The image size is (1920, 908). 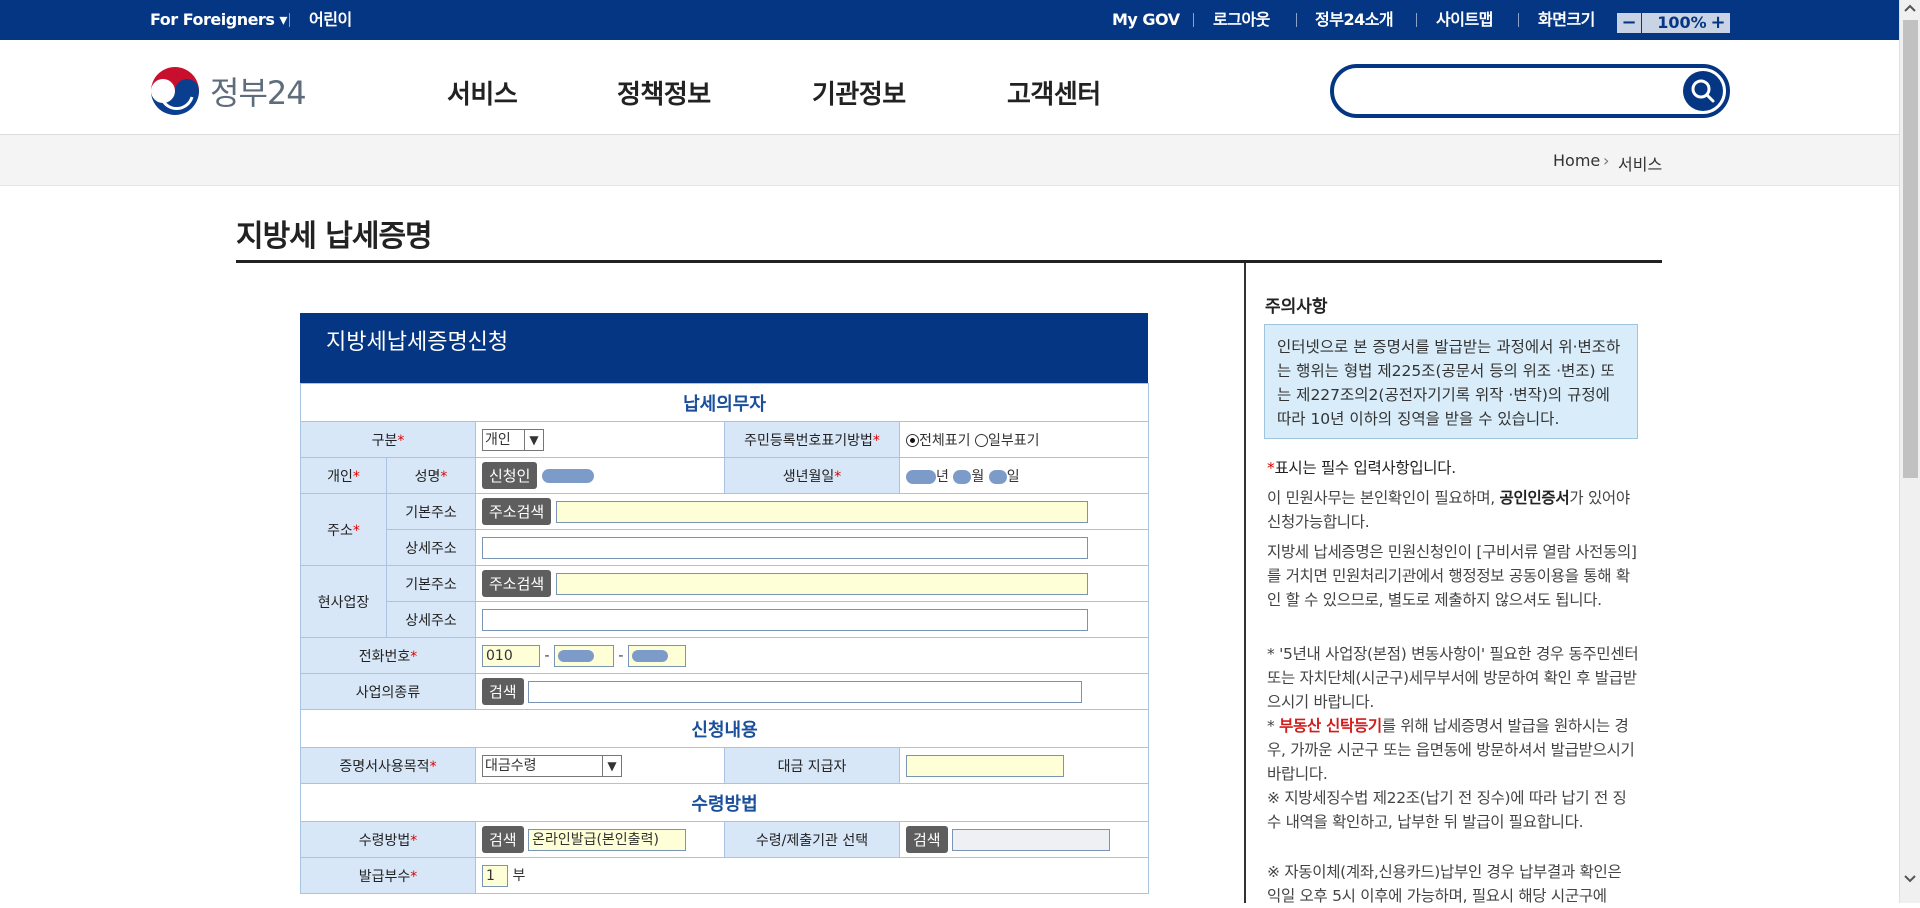 What do you see at coordinates (1296, 307) in the screenshot?
I see `notice-title: 주의사항` at bounding box center [1296, 307].